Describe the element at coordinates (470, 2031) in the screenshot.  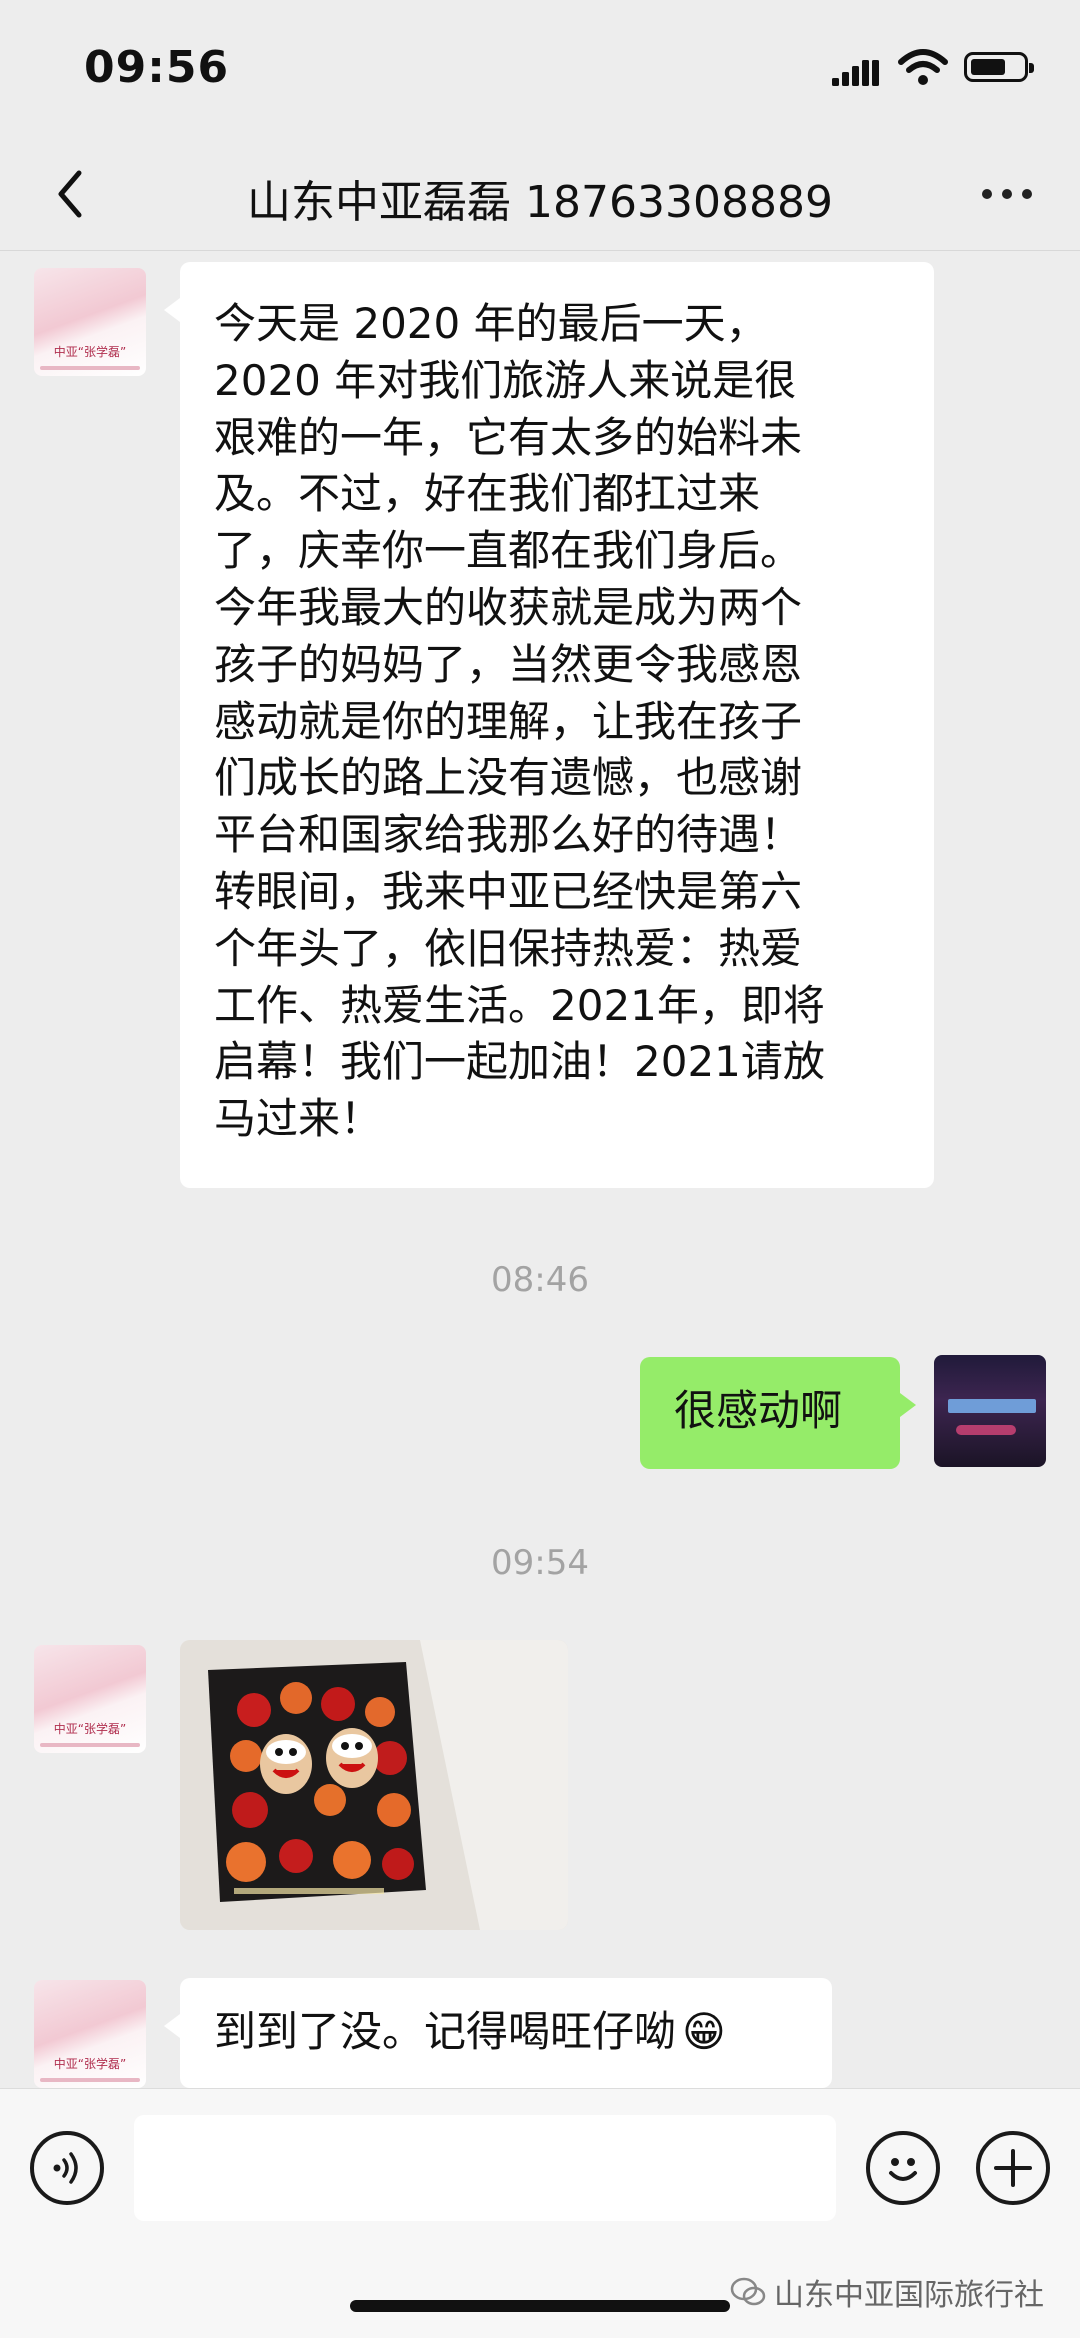
I see `message-text: 到到了没。记得喝旺仔呦 😁` at that location.